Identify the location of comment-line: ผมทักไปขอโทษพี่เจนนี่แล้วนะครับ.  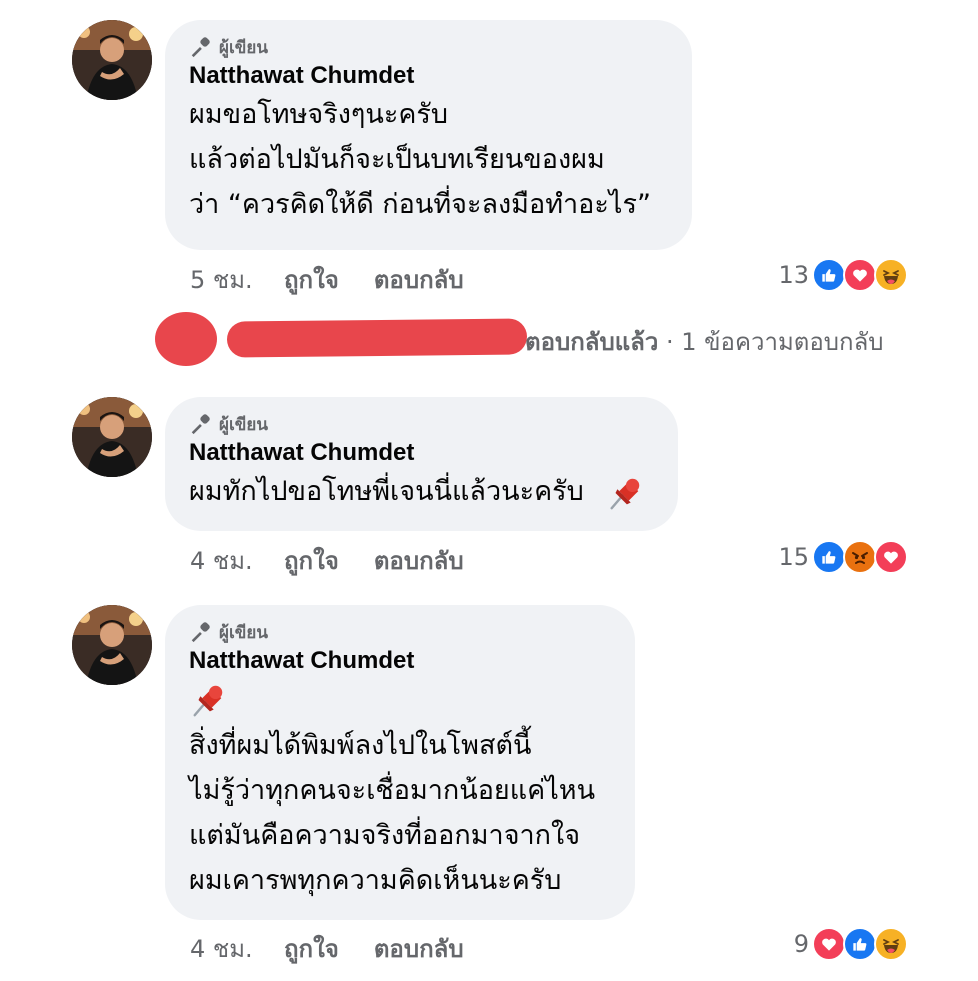
(386, 491).